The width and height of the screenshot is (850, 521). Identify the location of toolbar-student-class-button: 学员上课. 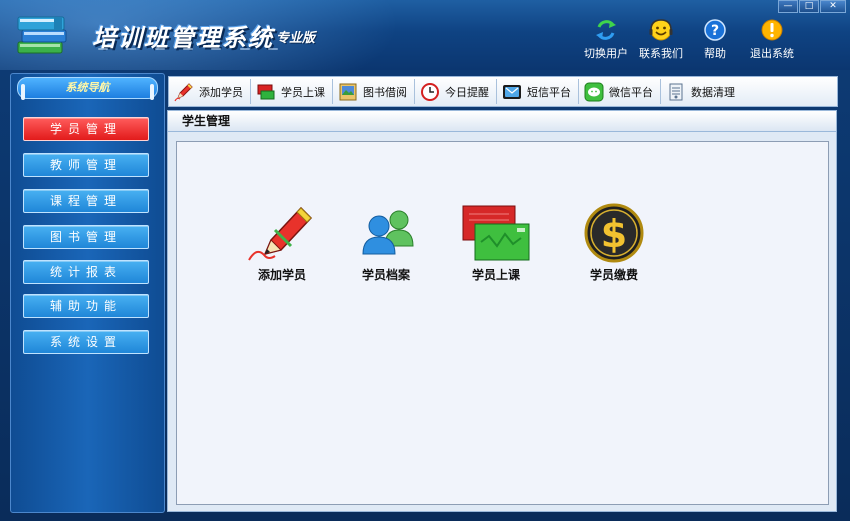
(292, 91).